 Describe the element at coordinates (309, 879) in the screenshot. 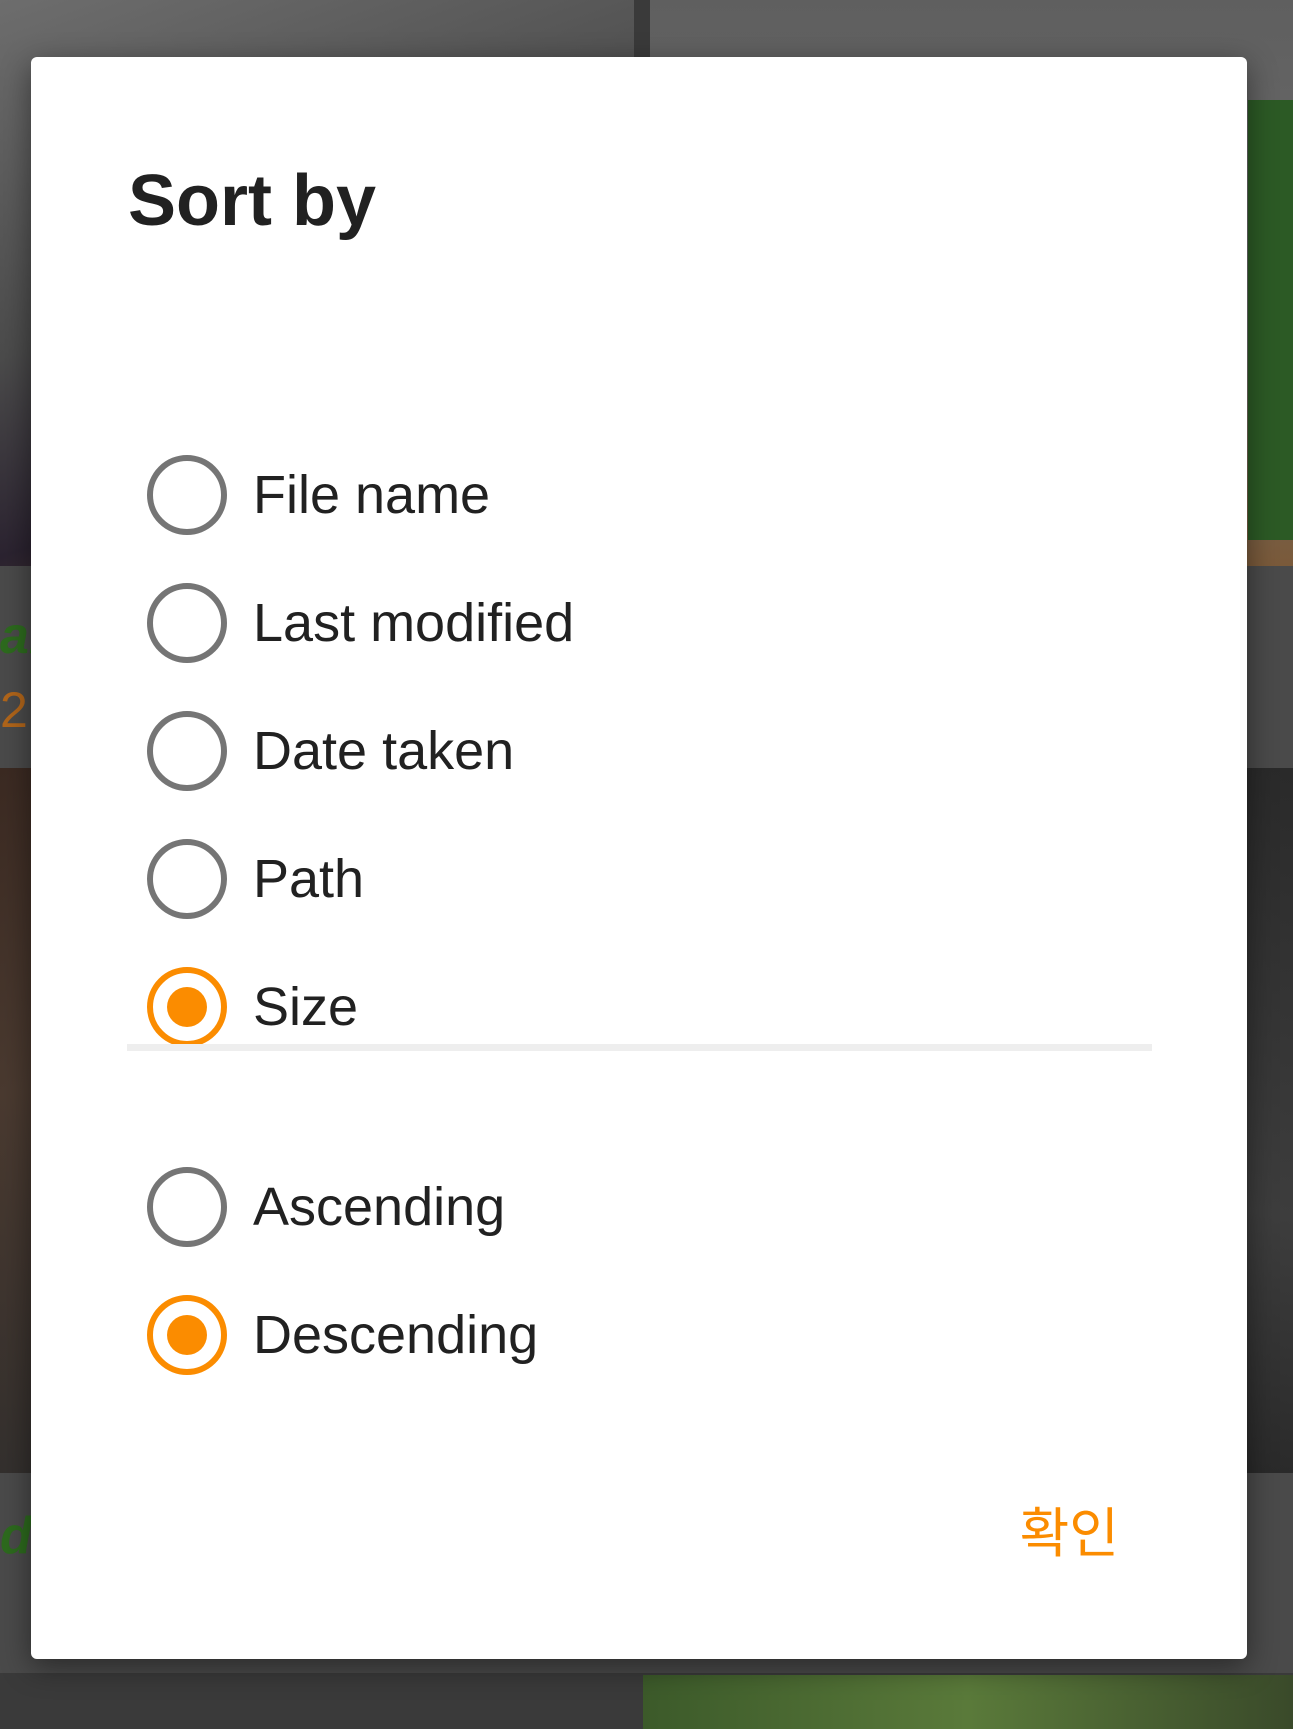

I see `sort-option-label: Path` at that location.